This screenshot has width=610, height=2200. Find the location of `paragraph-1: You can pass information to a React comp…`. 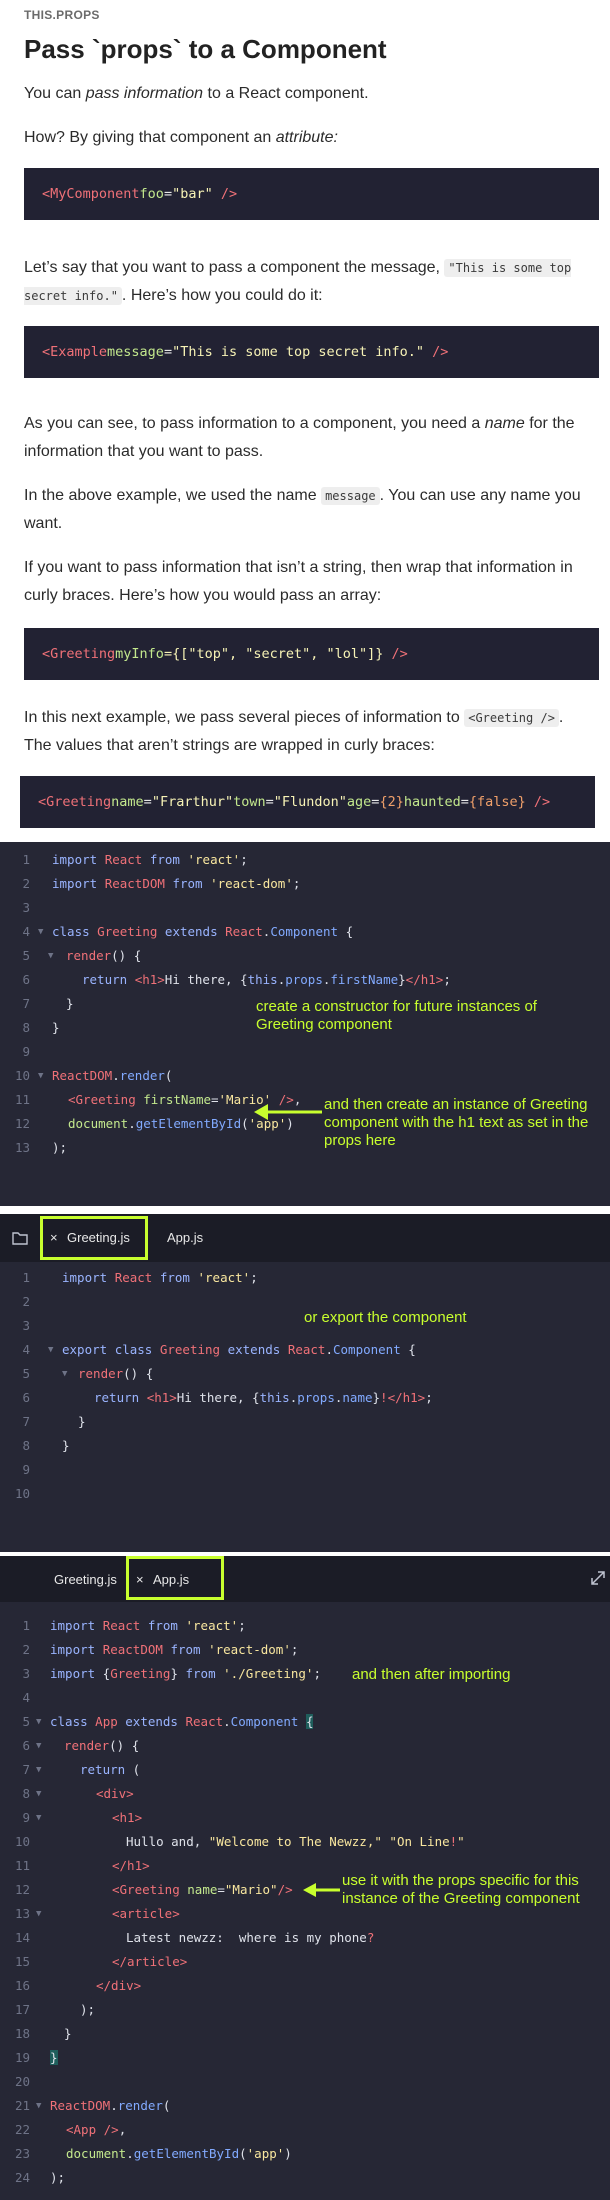

paragraph-1: You can pass information to a React comp… is located at coordinates (196, 93).